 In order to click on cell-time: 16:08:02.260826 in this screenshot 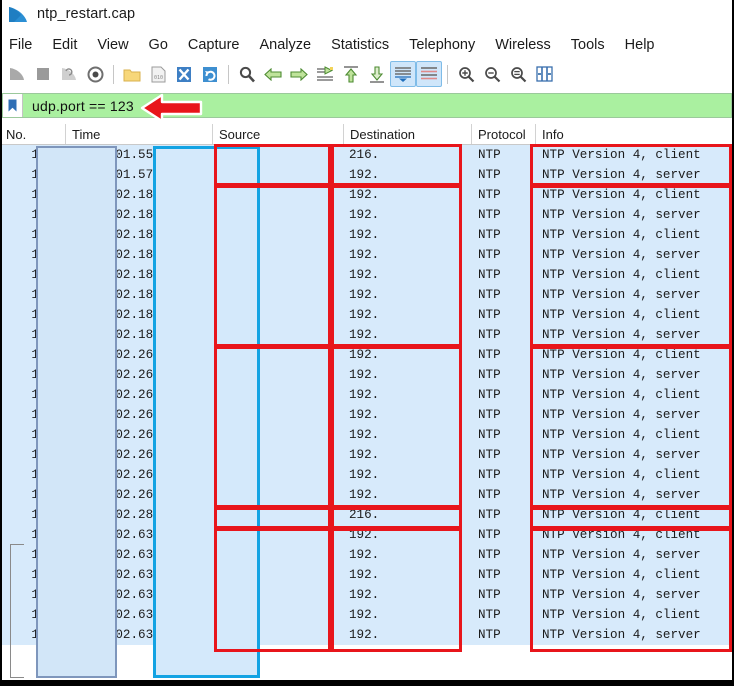, I will do `click(127, 435)`.